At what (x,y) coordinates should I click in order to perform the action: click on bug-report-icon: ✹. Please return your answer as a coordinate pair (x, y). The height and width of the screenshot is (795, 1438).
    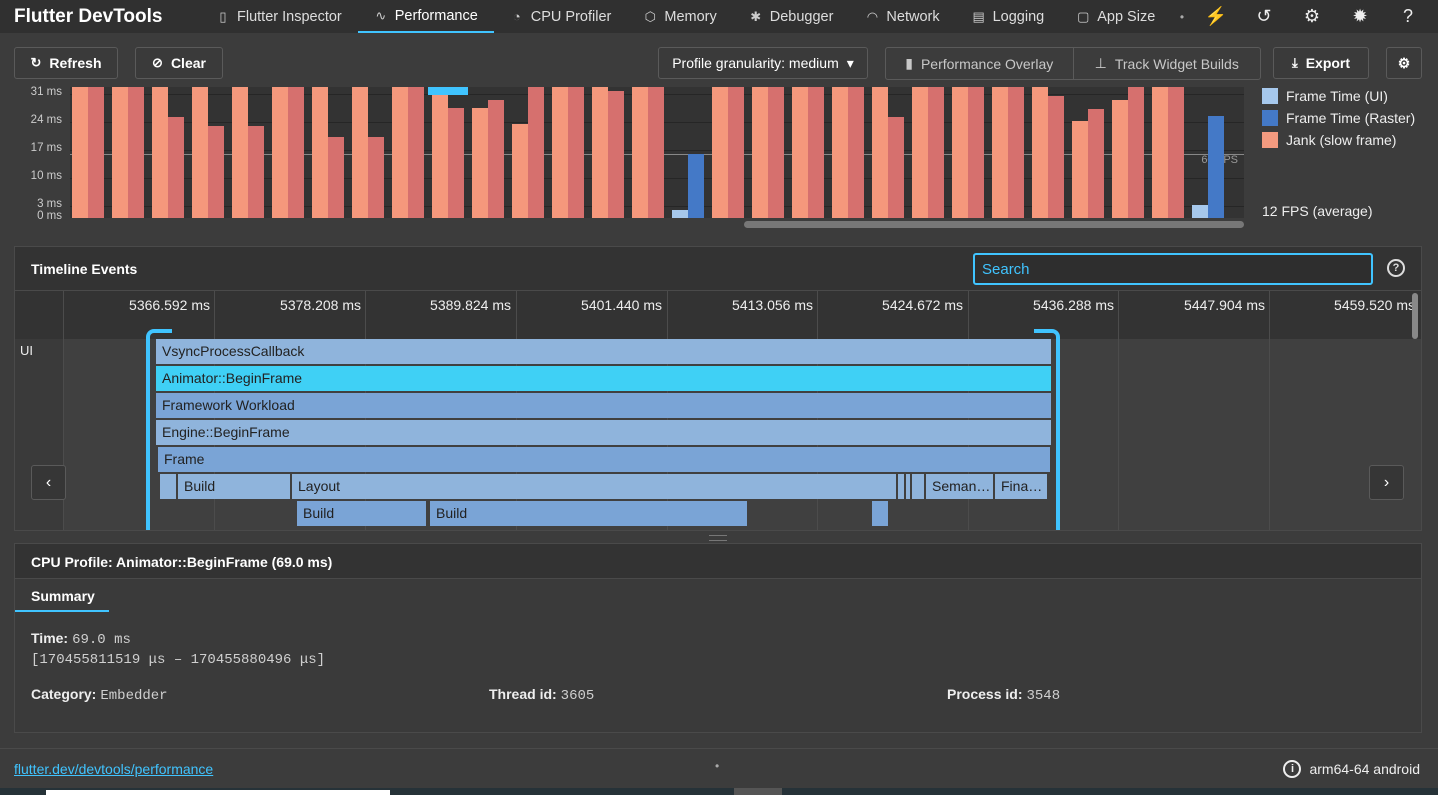
    Looking at the image, I should click on (1360, 16).